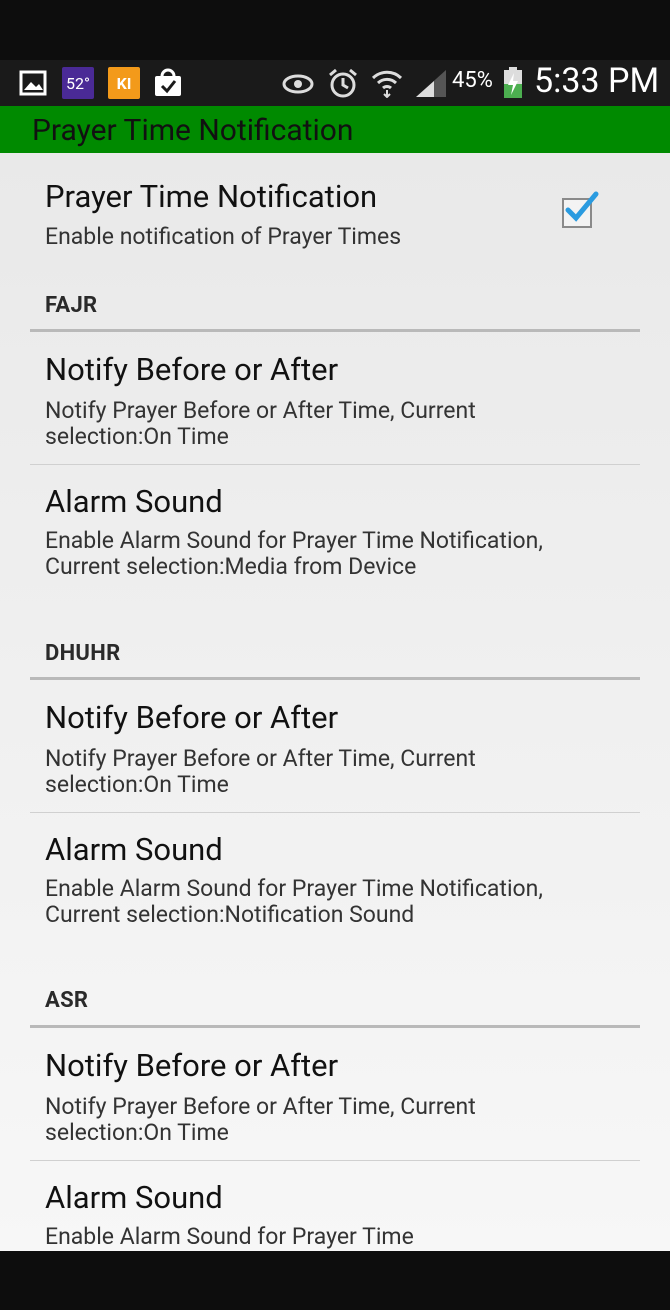  Describe the element at coordinates (78, 83) in the screenshot. I see `weather-temp-badge: 52°` at that location.